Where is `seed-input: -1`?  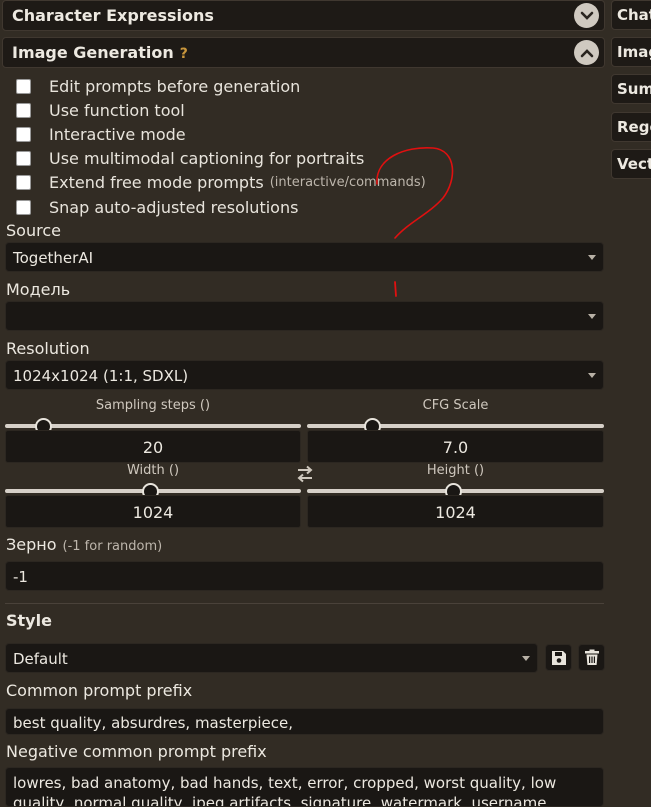 seed-input: -1 is located at coordinates (304, 576).